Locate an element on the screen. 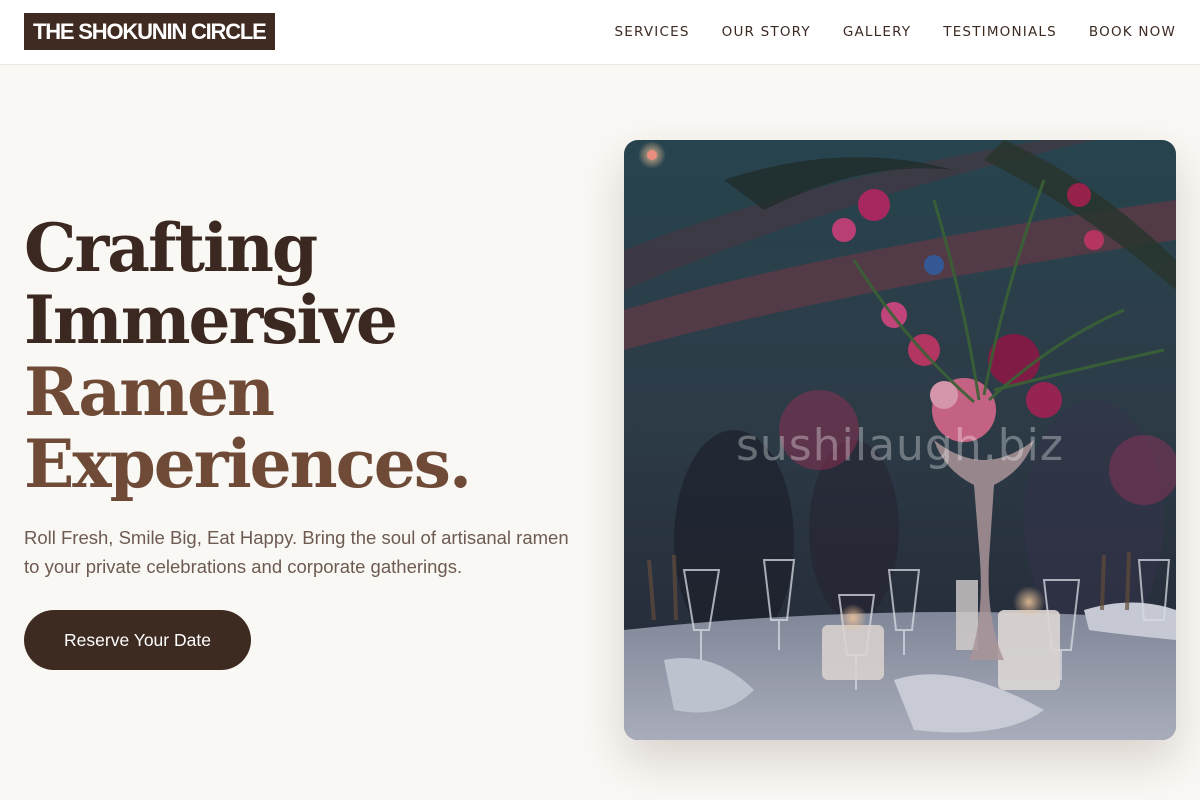 The width and height of the screenshot is (1200, 800). image-watermark: sushilaugh.biz is located at coordinates (900, 445).